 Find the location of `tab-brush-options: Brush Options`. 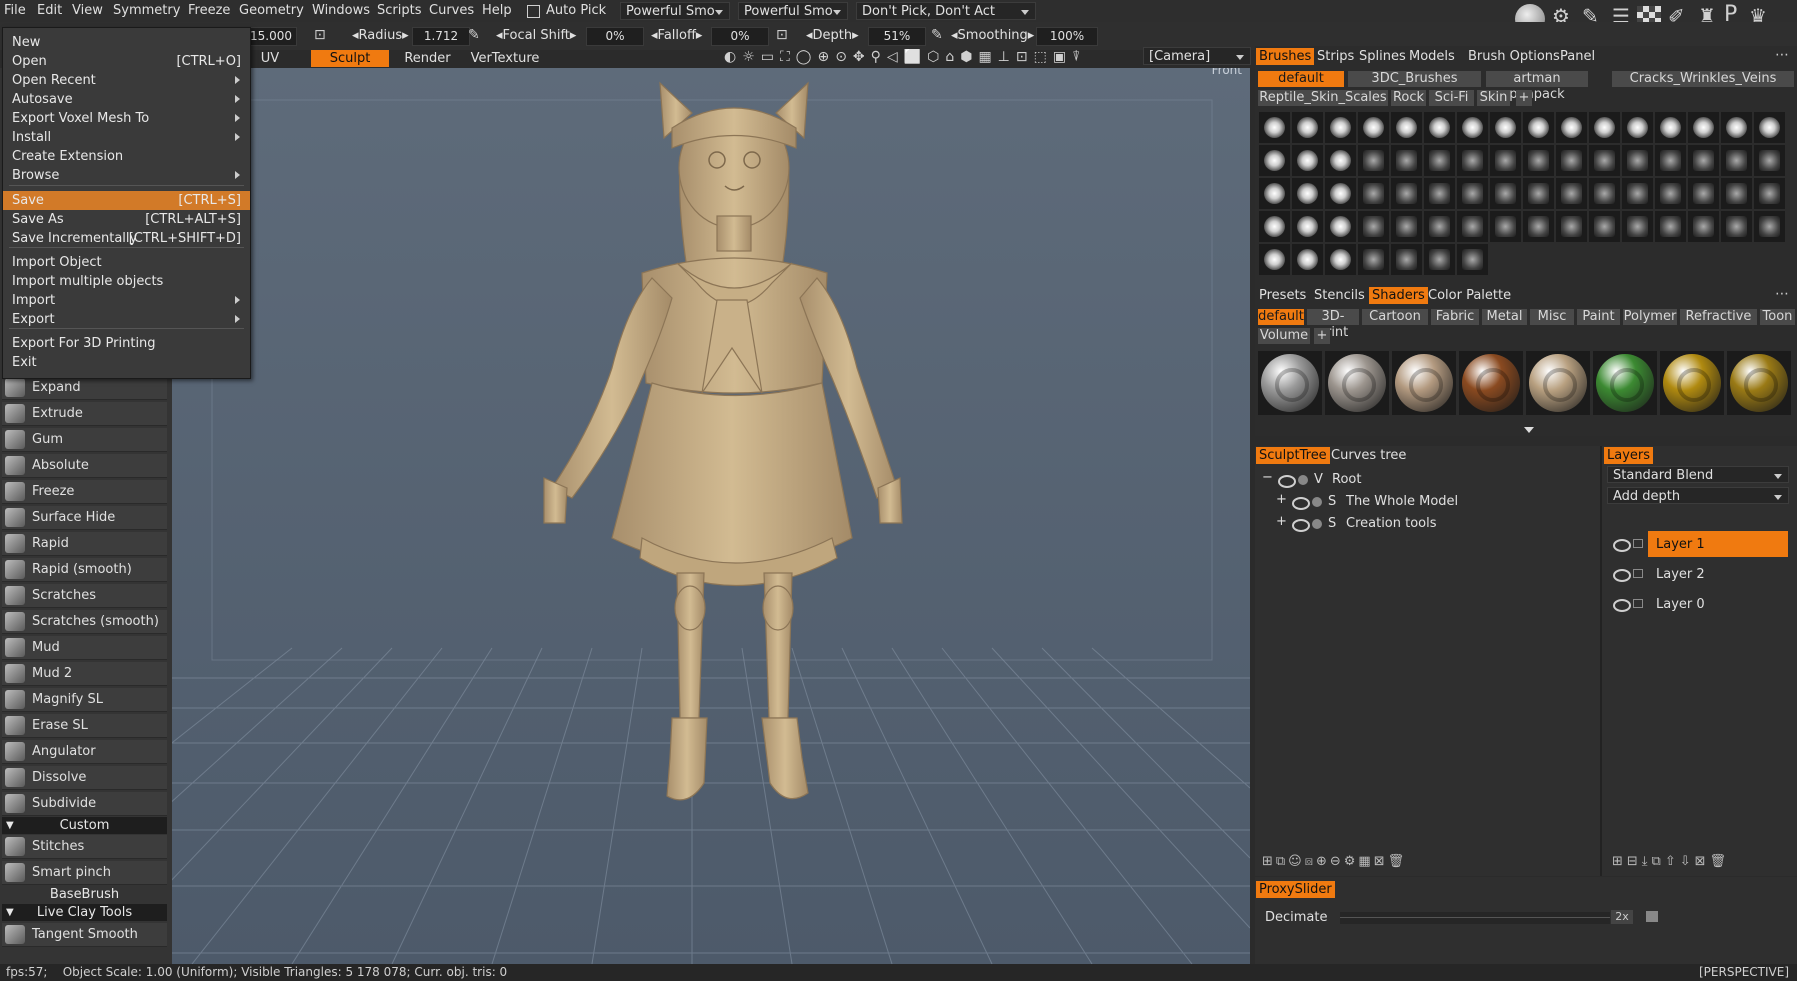

tab-brush-options: Brush Options is located at coordinates (1514, 56).